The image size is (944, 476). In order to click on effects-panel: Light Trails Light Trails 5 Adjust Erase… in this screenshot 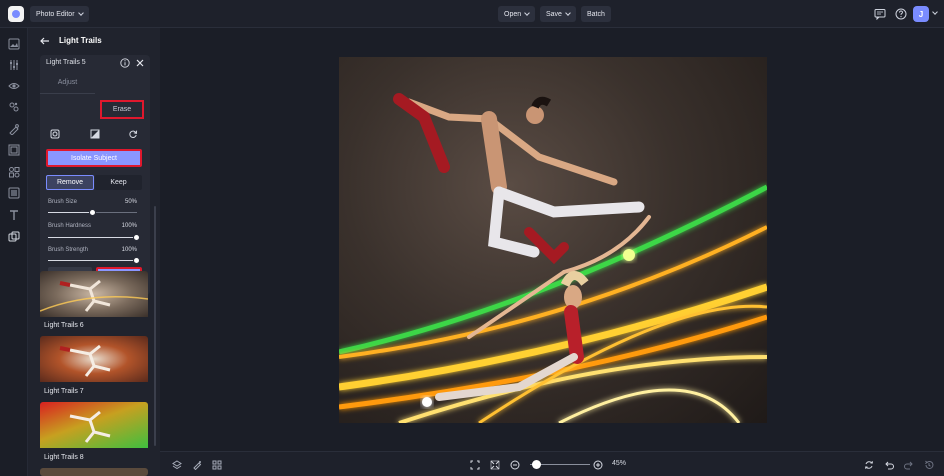, I will do `click(94, 252)`.